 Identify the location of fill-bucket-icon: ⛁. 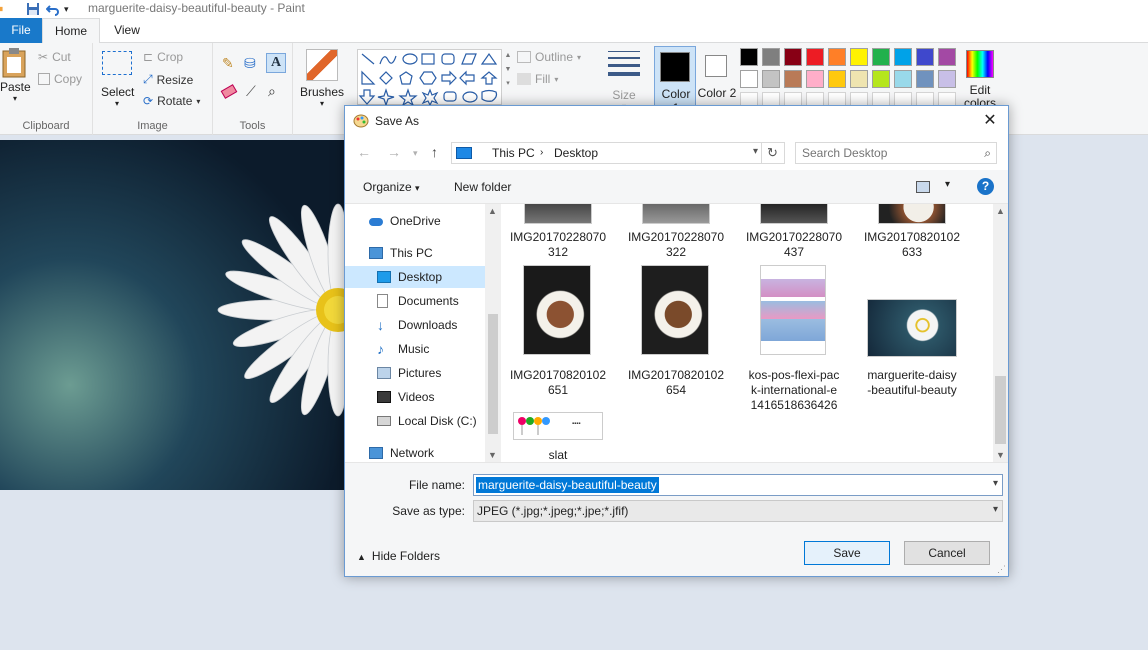
(250, 63).